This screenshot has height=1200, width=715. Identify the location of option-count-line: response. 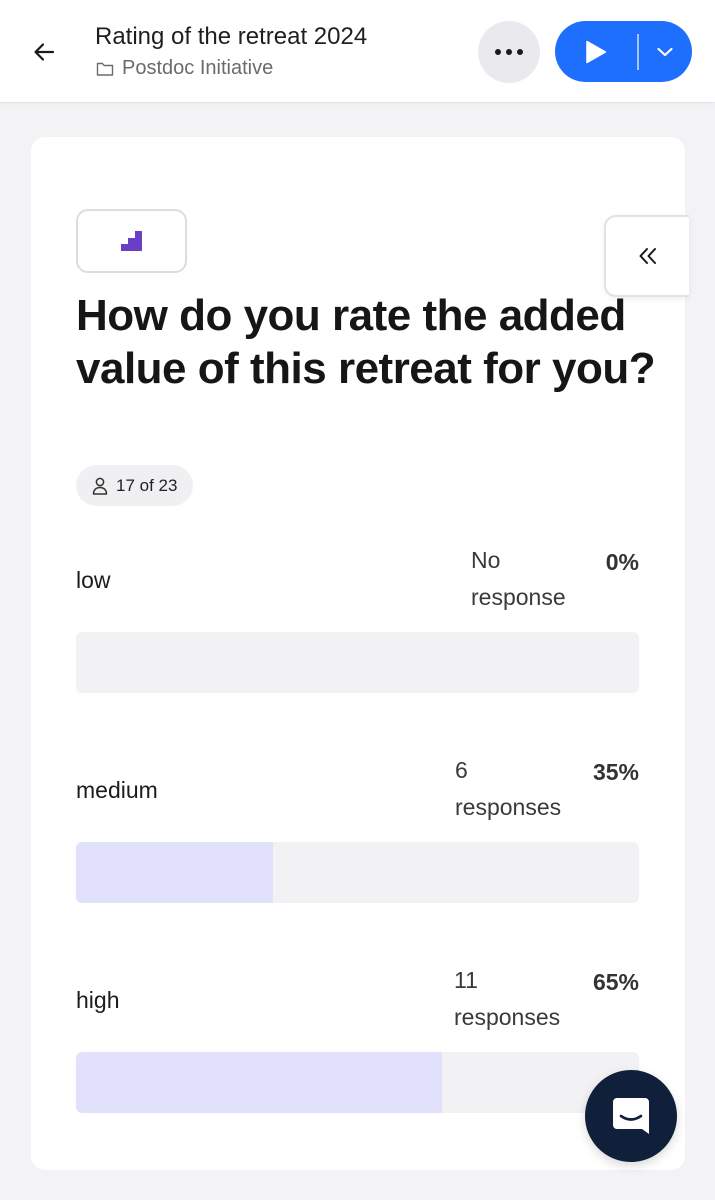
(518, 597).